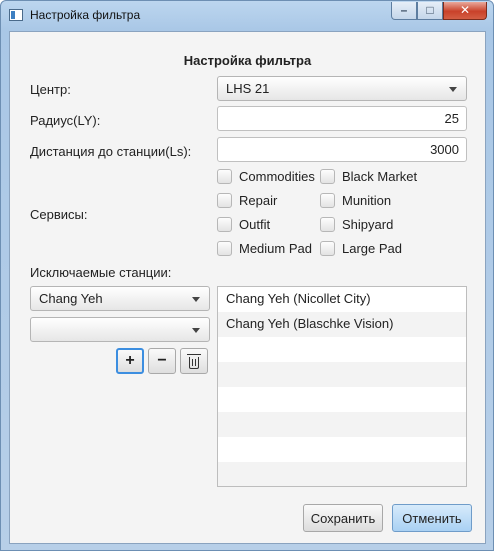 The image size is (494, 551). I want to click on trash-icon, so click(194, 361).